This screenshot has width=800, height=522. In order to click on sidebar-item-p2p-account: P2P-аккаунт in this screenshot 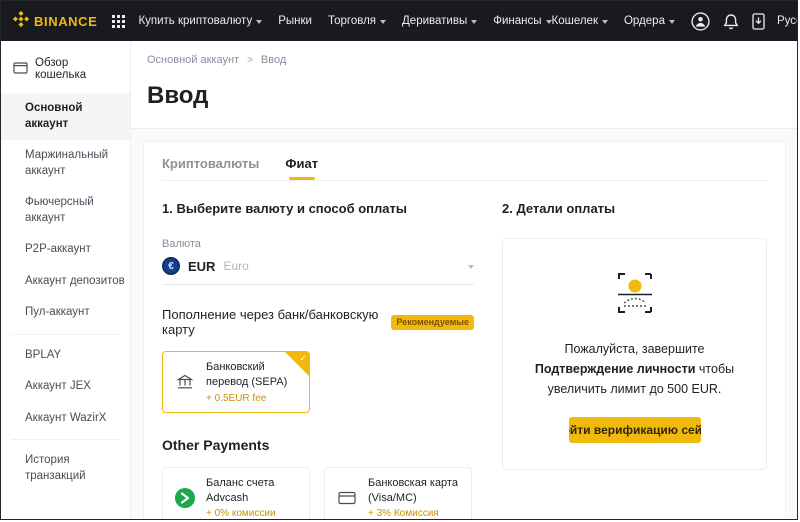, I will do `click(65, 250)`.